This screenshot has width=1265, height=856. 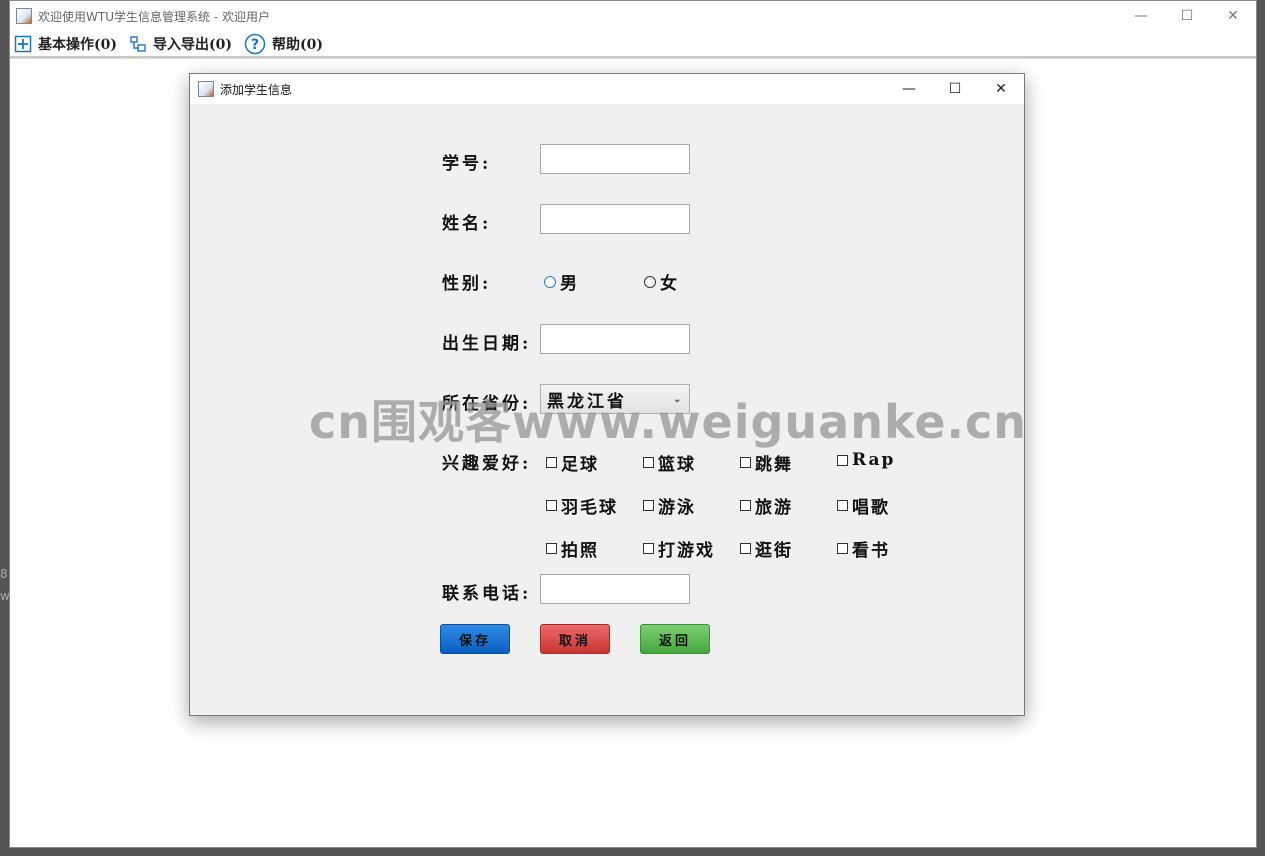 I want to click on help-icon: ?, so click(x=255, y=43).